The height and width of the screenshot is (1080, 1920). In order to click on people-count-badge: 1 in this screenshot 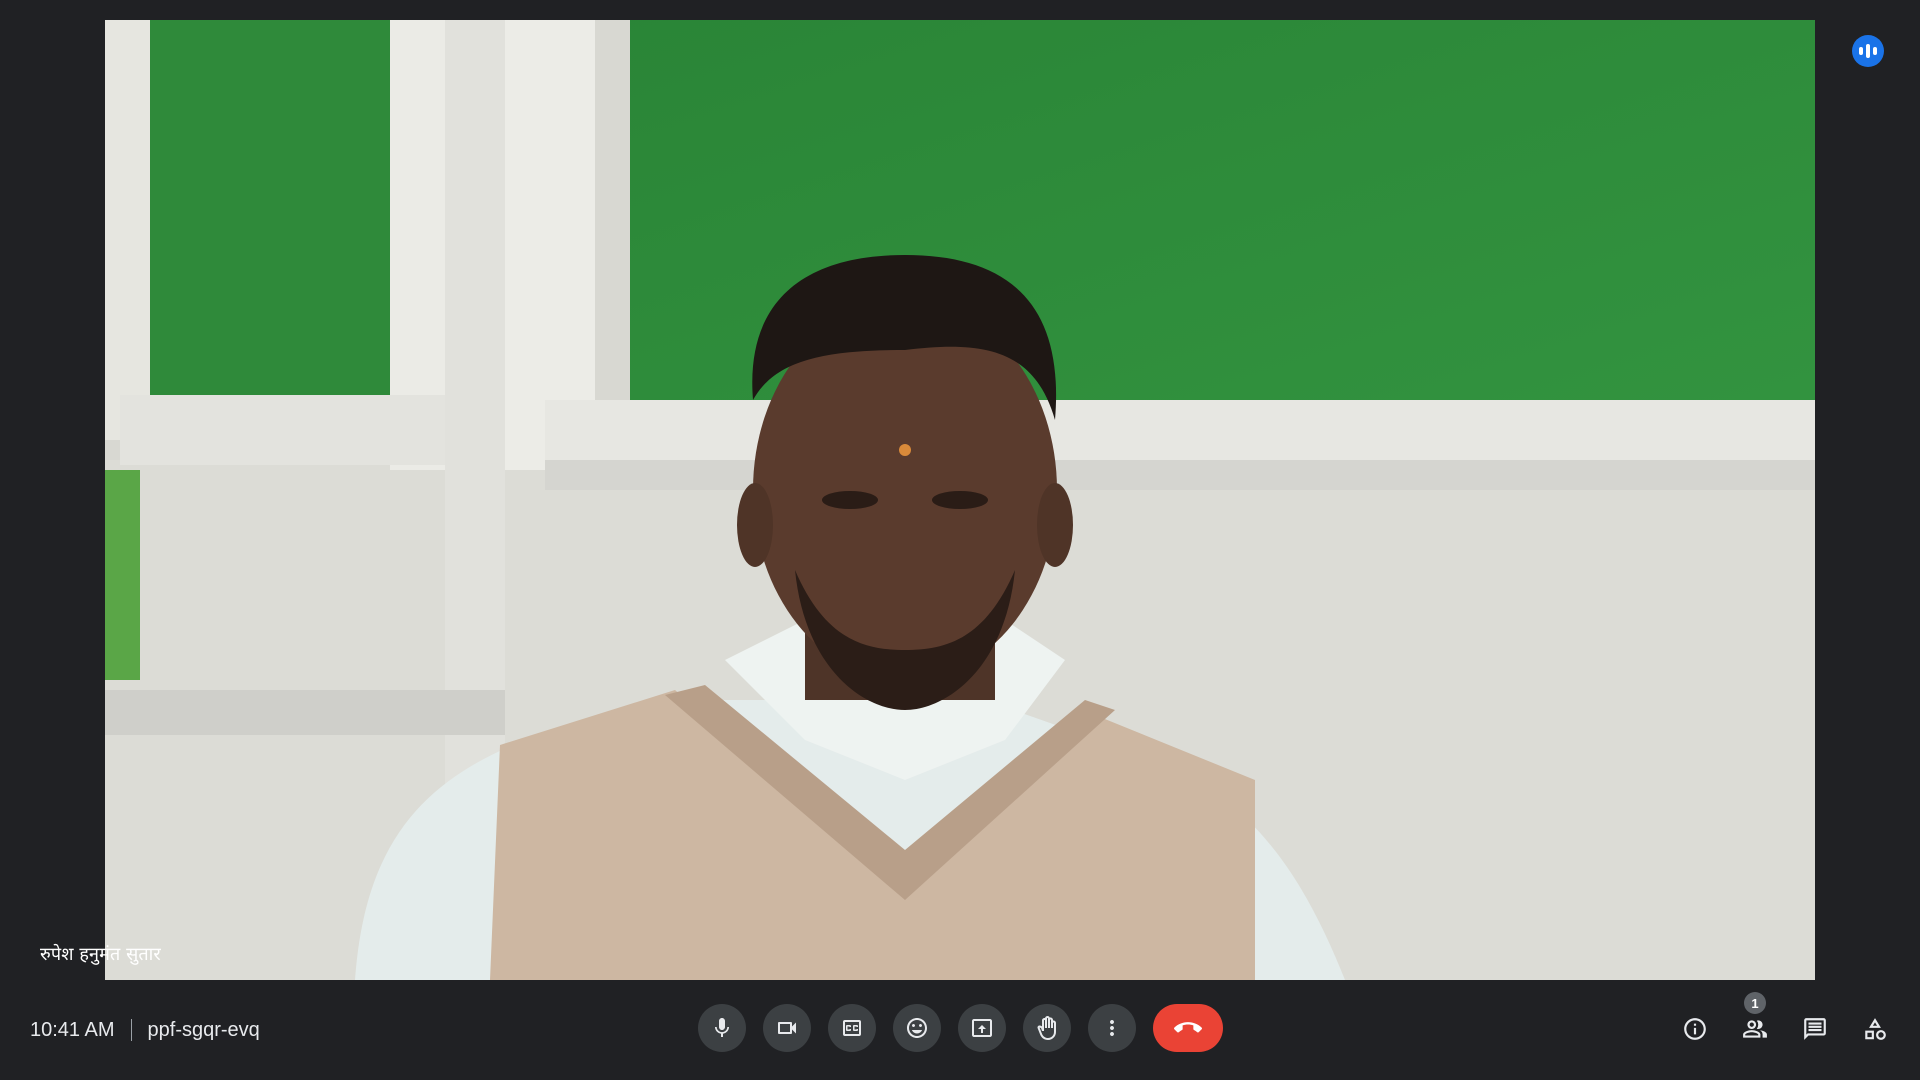, I will do `click(1755, 1003)`.